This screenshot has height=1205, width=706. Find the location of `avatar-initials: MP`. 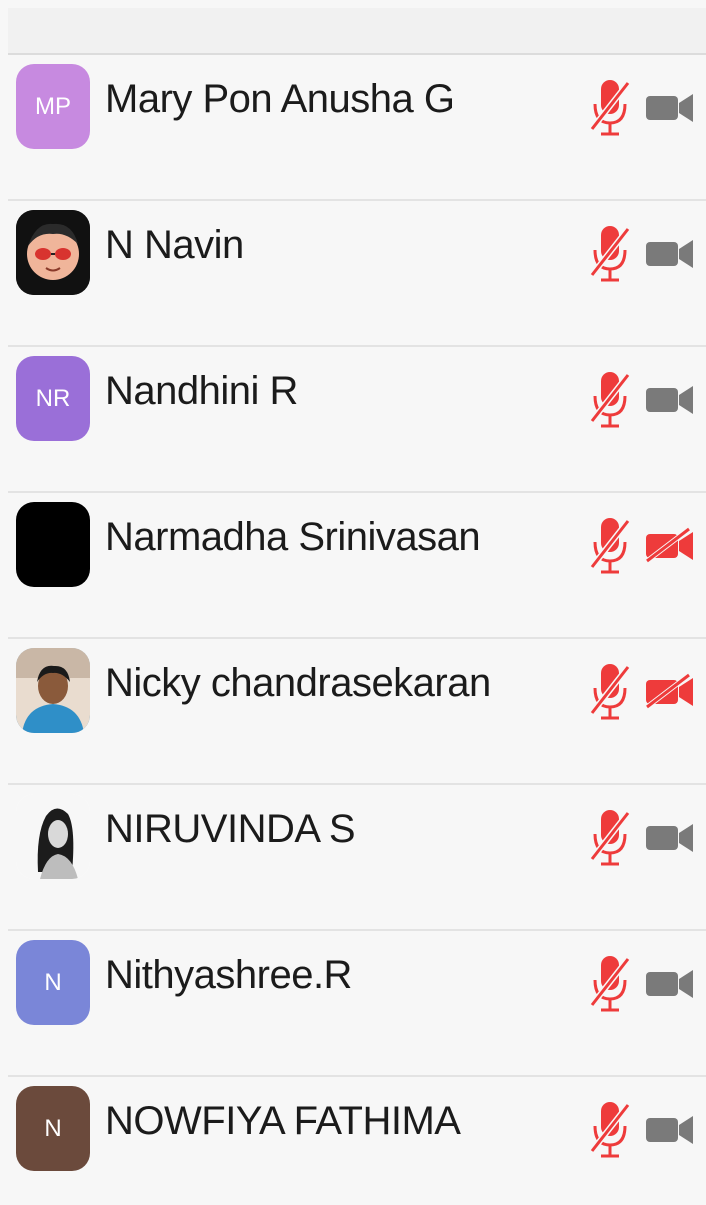

avatar-initials: MP is located at coordinates (53, 106).